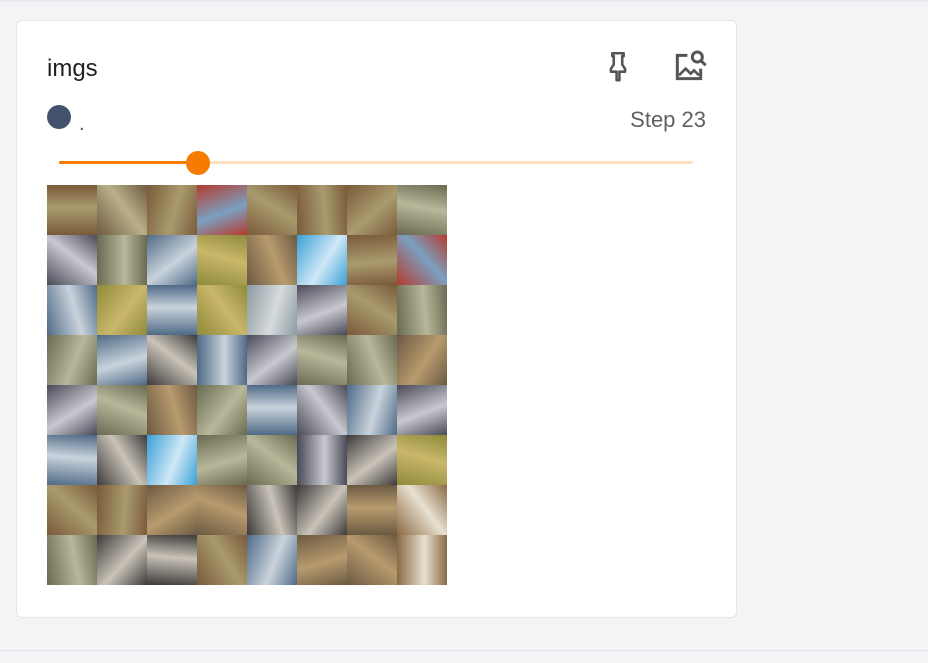 This screenshot has height=663, width=928. Describe the element at coordinates (464, 1) in the screenshot. I see `top-divider` at that location.